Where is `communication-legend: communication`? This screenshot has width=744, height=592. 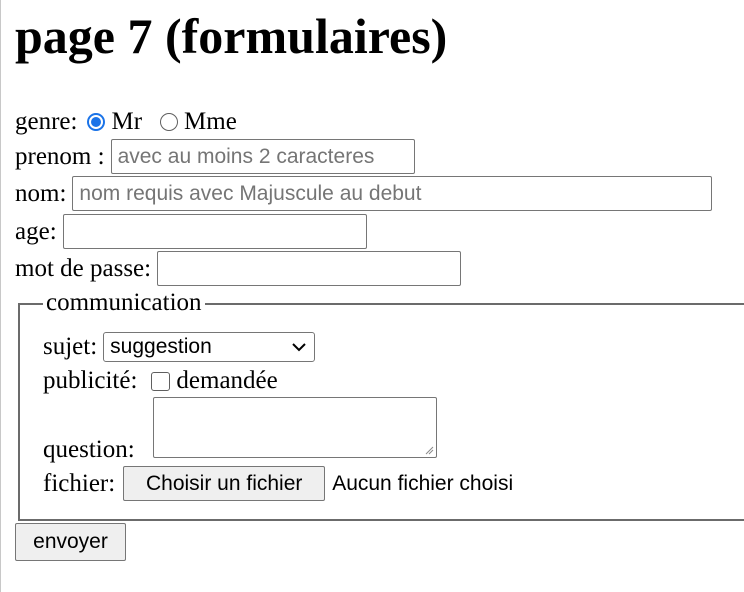
communication-legend: communication is located at coordinates (124, 303).